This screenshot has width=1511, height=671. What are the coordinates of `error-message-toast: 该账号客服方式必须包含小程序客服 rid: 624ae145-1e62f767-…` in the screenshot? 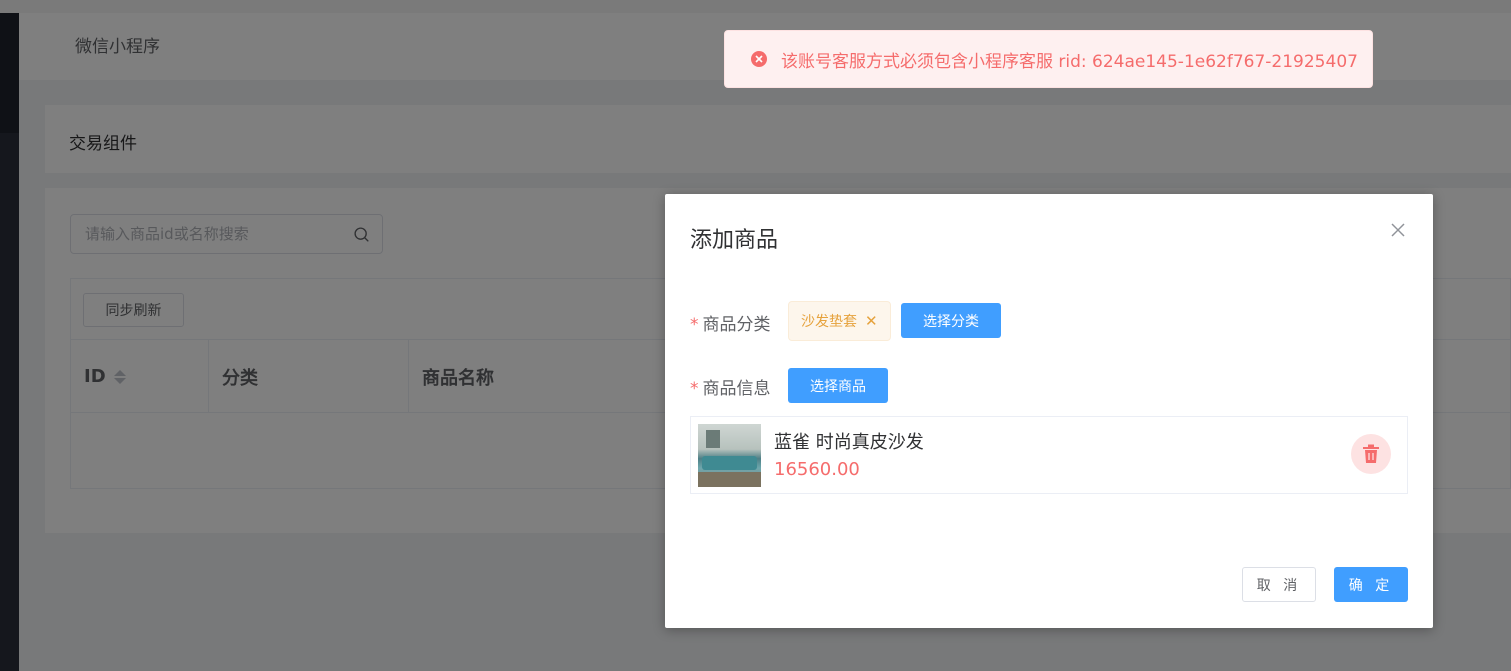 It's located at (1048, 59).